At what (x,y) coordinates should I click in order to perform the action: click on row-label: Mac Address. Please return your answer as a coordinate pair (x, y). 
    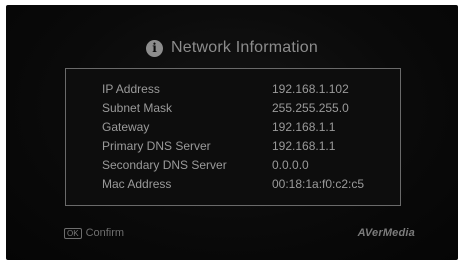
    Looking at the image, I should click on (137, 184).